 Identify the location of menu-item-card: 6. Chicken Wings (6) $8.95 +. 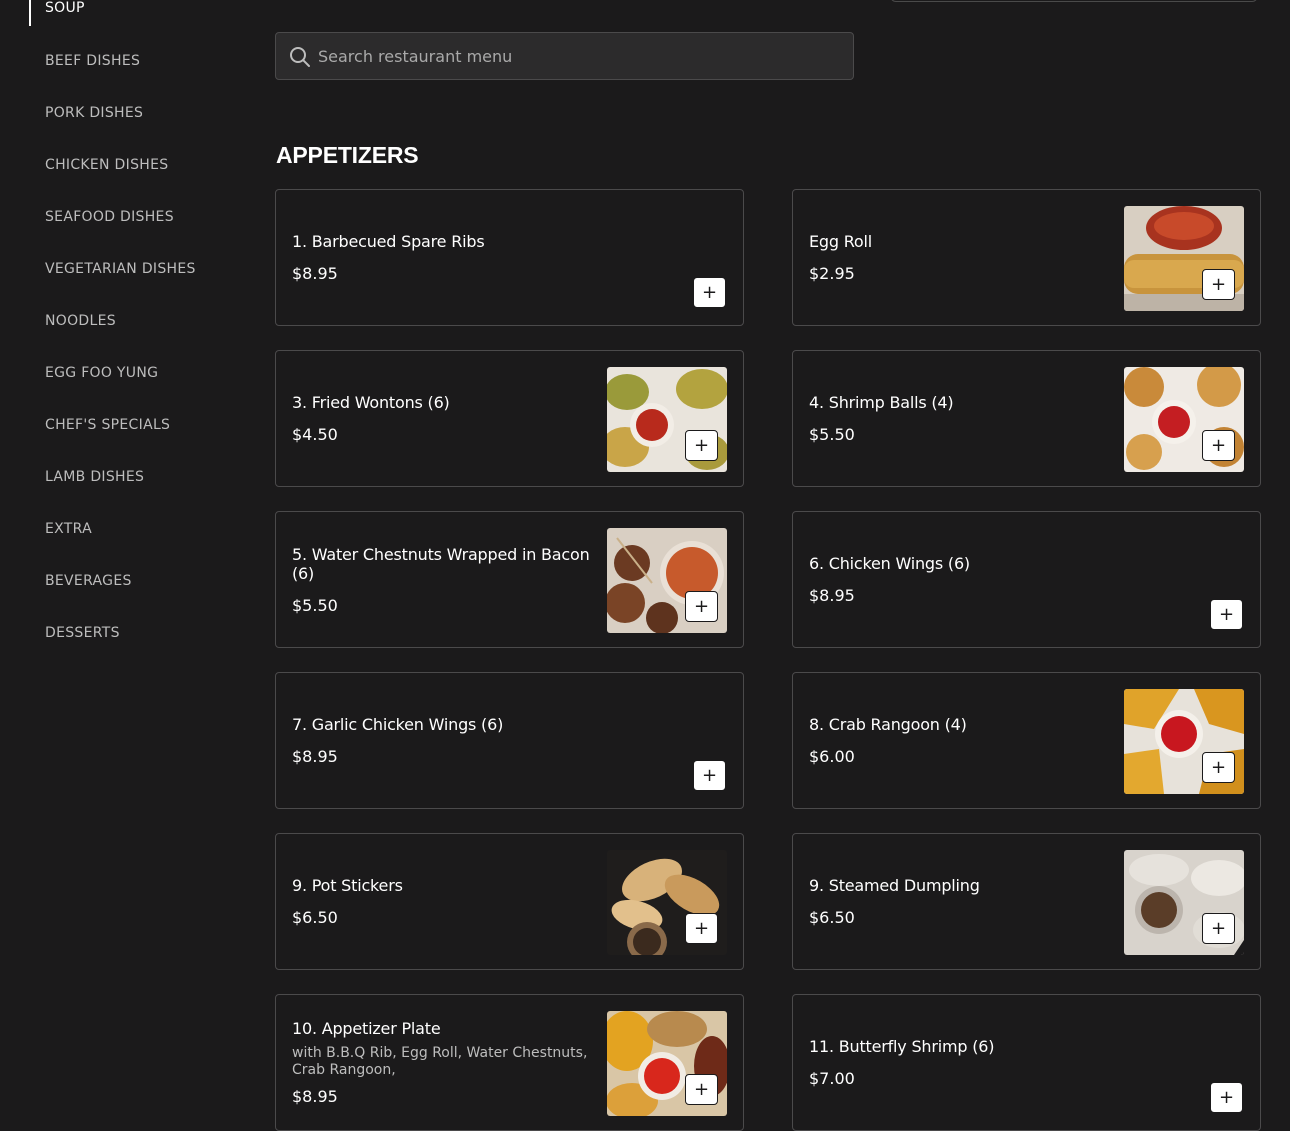
(1026, 579).